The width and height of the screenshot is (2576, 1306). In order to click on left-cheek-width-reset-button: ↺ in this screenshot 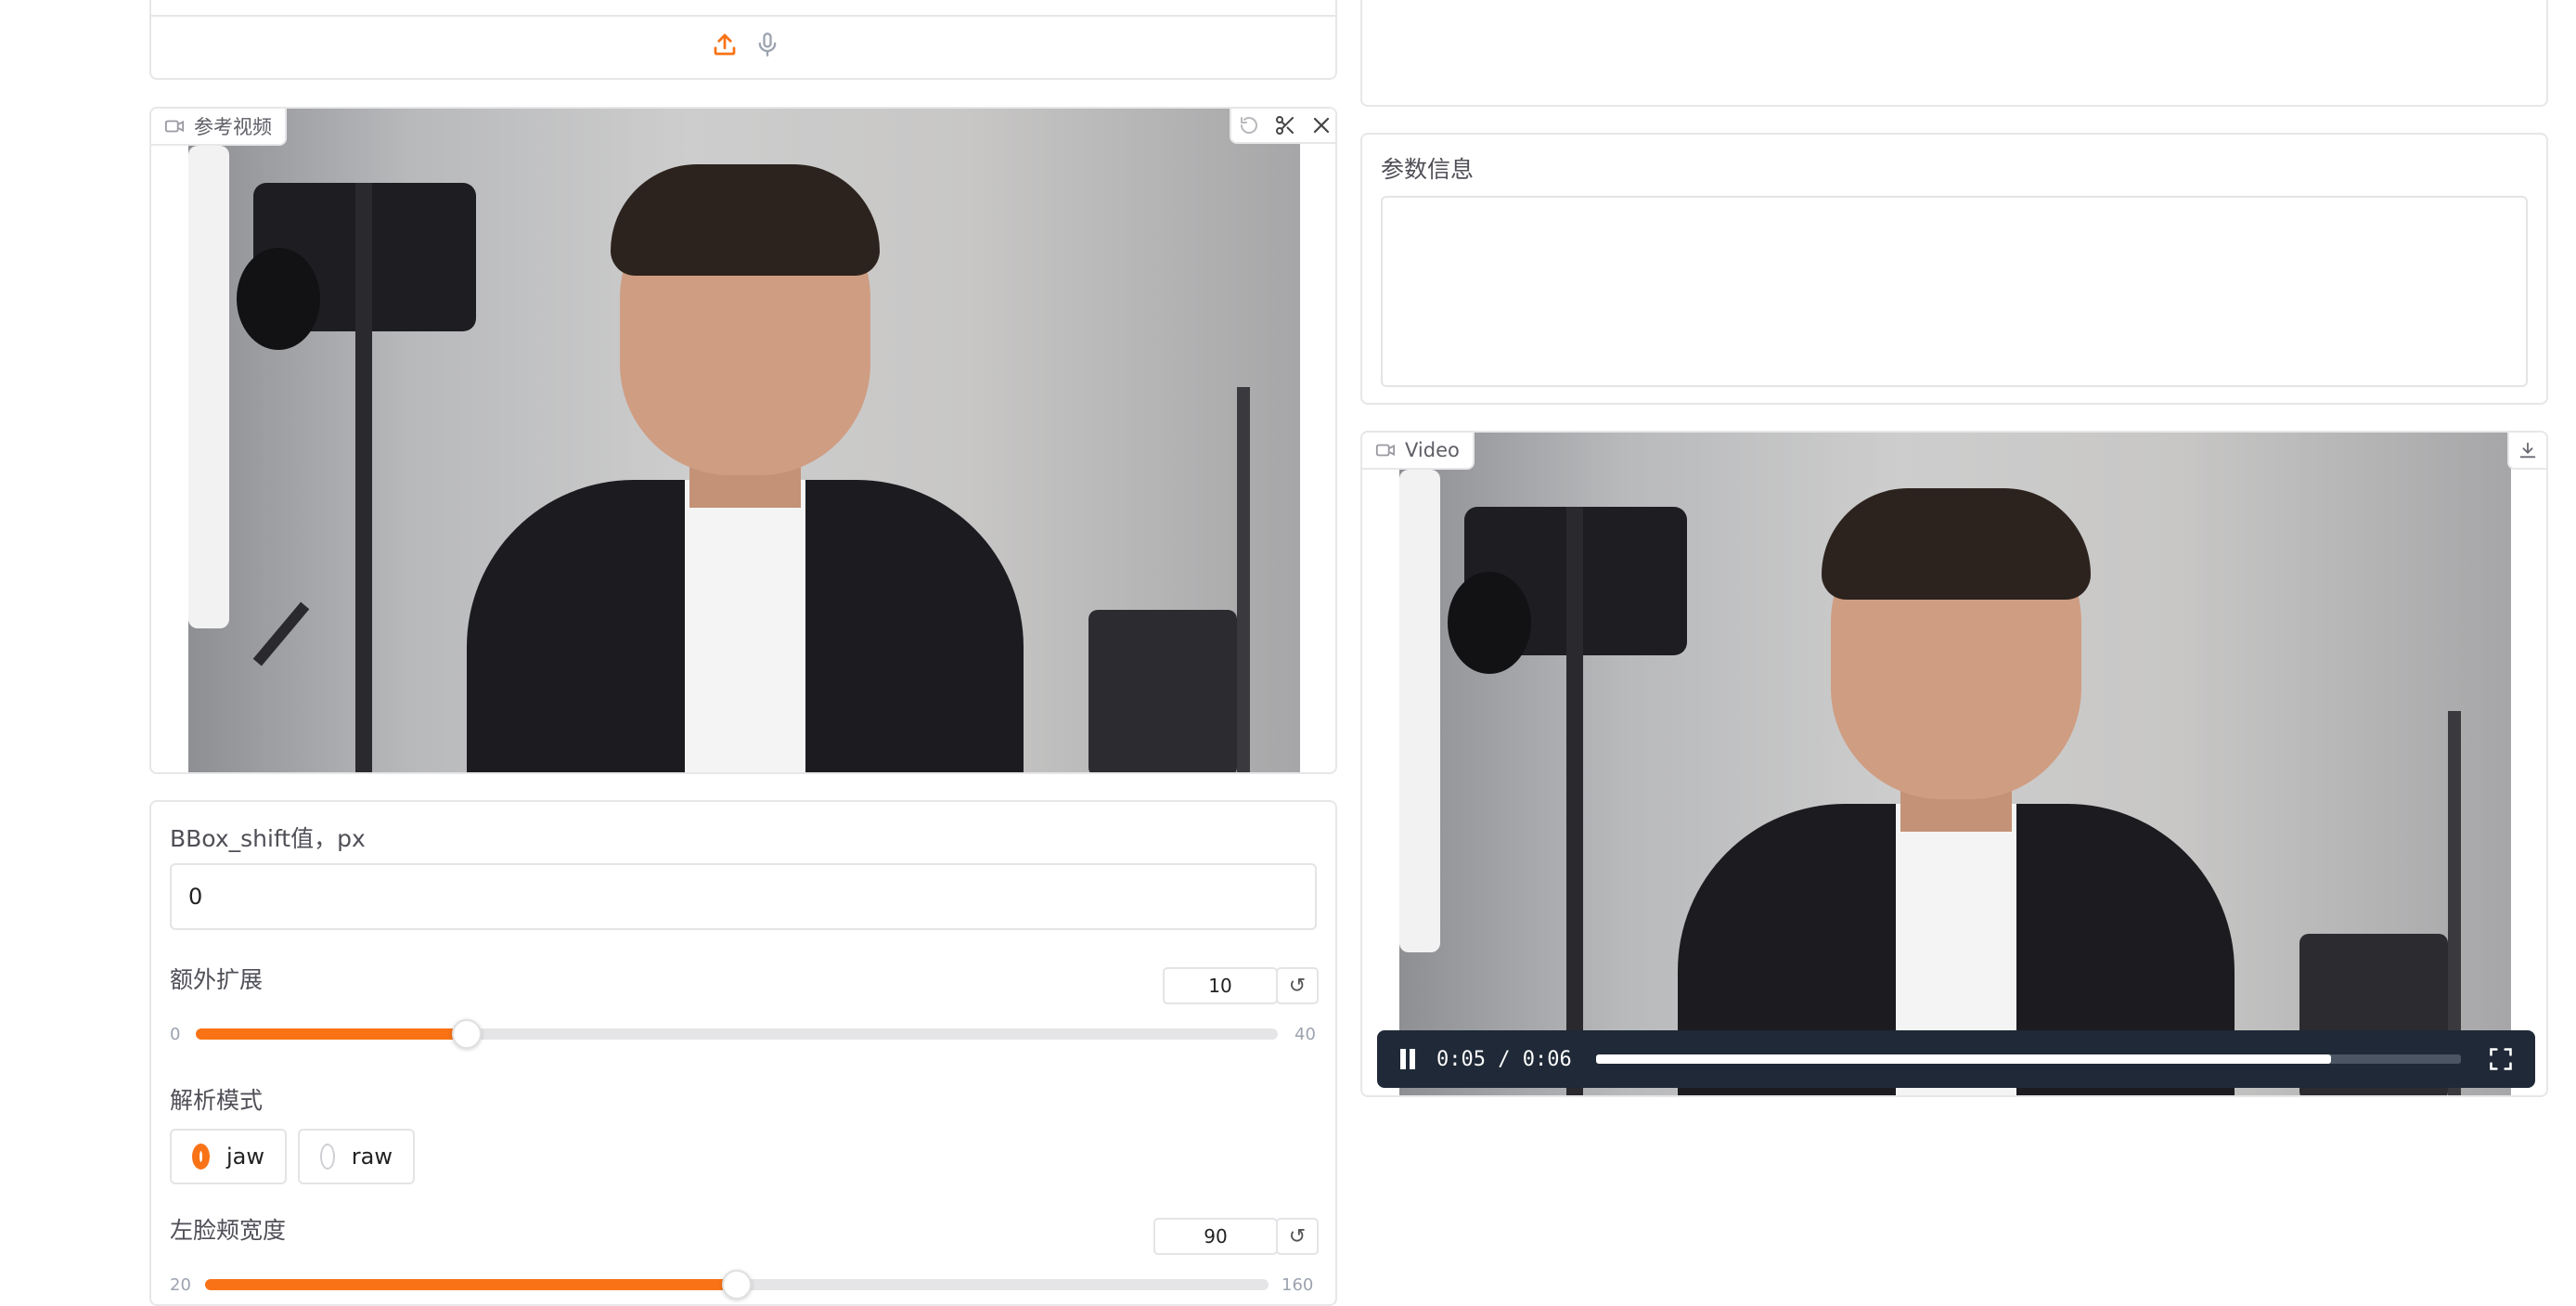, I will do `click(1297, 1237)`.